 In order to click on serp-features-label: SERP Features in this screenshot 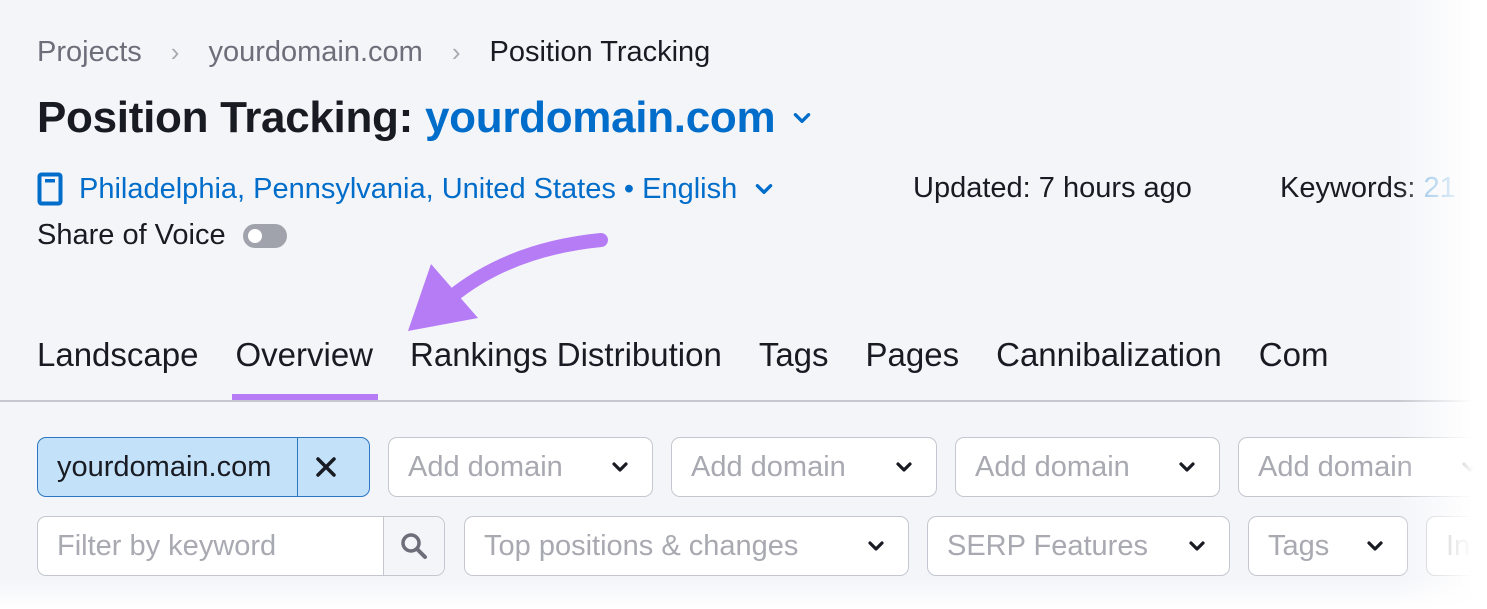, I will do `click(1047, 545)`.